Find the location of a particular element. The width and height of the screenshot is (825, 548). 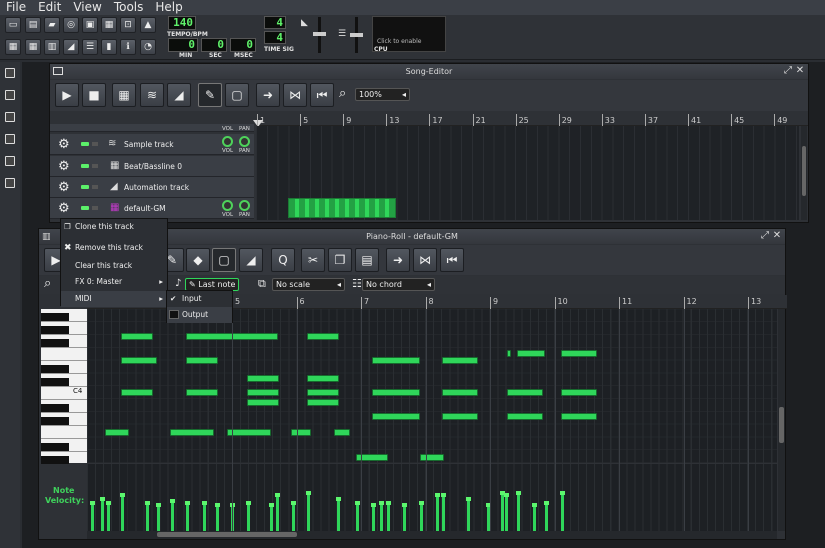

track-name-beat-bassline: Beat/Bassline 0 is located at coordinates (153, 166).